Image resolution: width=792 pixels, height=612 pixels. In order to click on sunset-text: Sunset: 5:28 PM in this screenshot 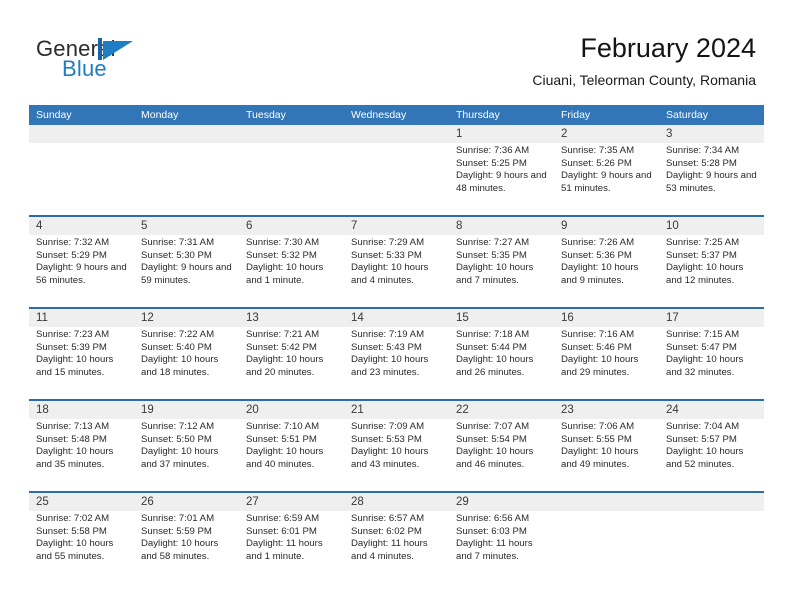, I will do `click(701, 163)`.